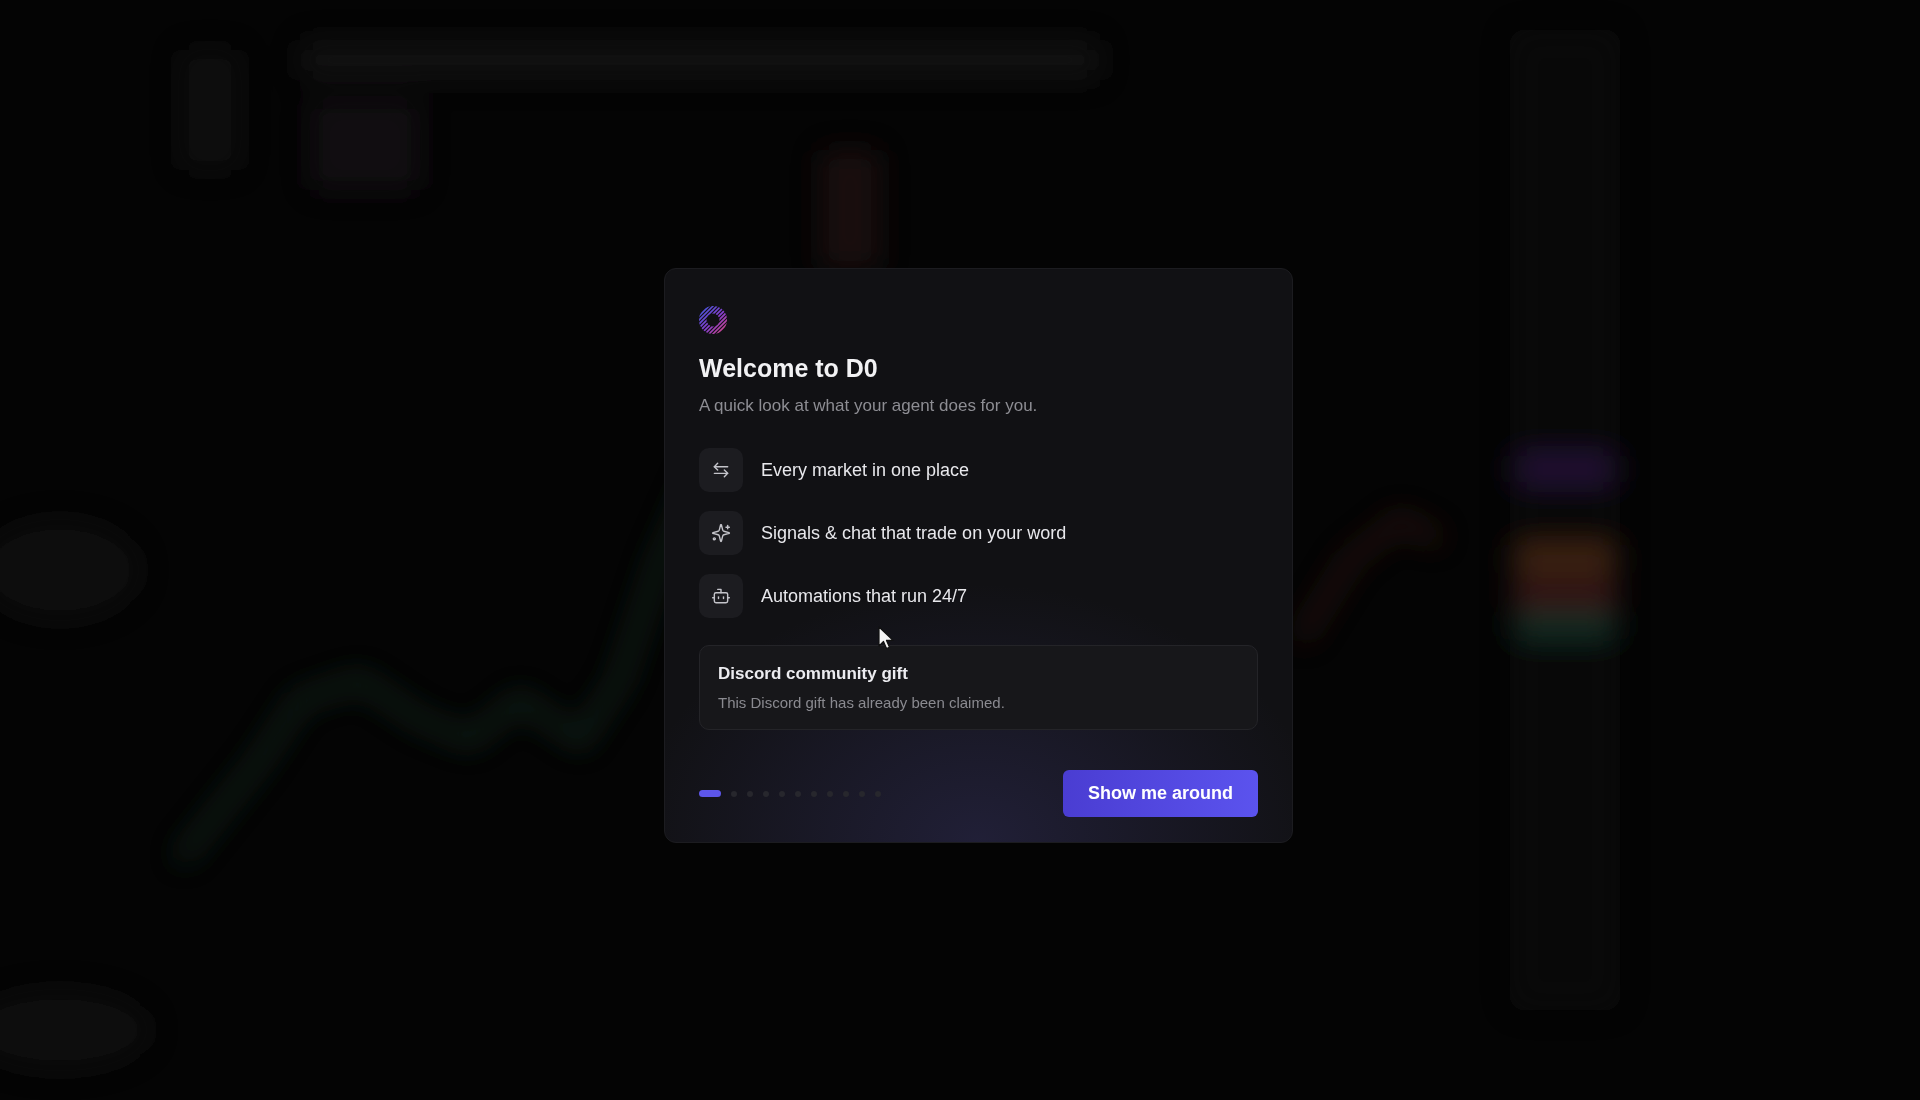 The image size is (1920, 1100). What do you see at coordinates (813, 674) in the screenshot?
I see `notice-title: Discord community gift` at bounding box center [813, 674].